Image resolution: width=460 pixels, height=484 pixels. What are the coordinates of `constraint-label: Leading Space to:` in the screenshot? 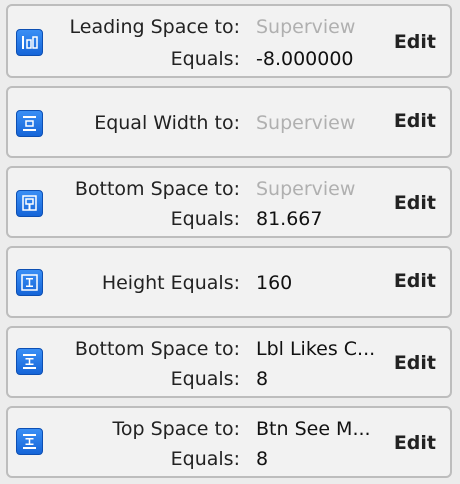 It's located at (154, 27).